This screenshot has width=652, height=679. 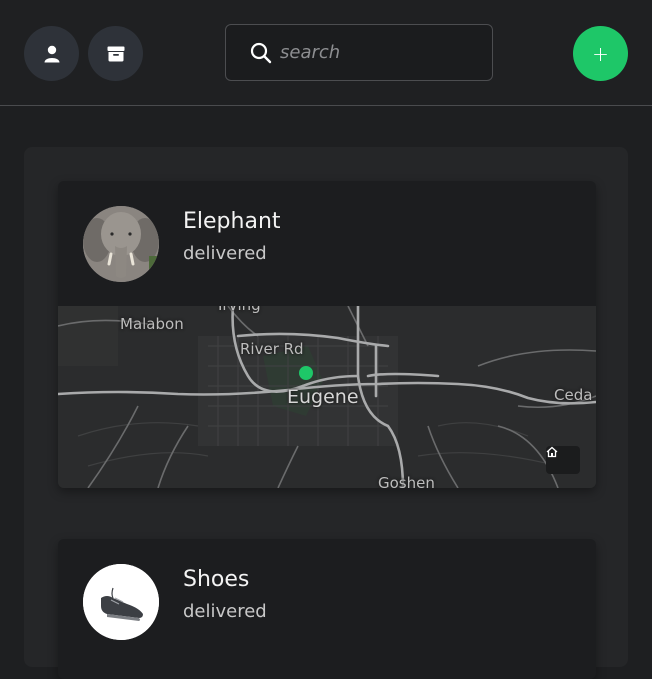 I want to click on map-label-river-rd: River Rd, so click(x=272, y=349).